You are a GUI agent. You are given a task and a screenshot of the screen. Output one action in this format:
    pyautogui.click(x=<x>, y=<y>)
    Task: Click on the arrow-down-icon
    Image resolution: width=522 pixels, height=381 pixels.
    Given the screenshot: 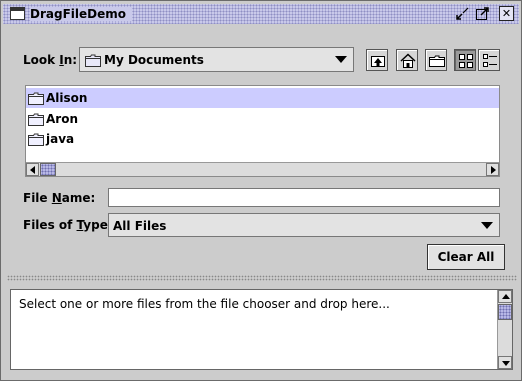 What is the action you would take?
    pyautogui.click(x=506, y=363)
    